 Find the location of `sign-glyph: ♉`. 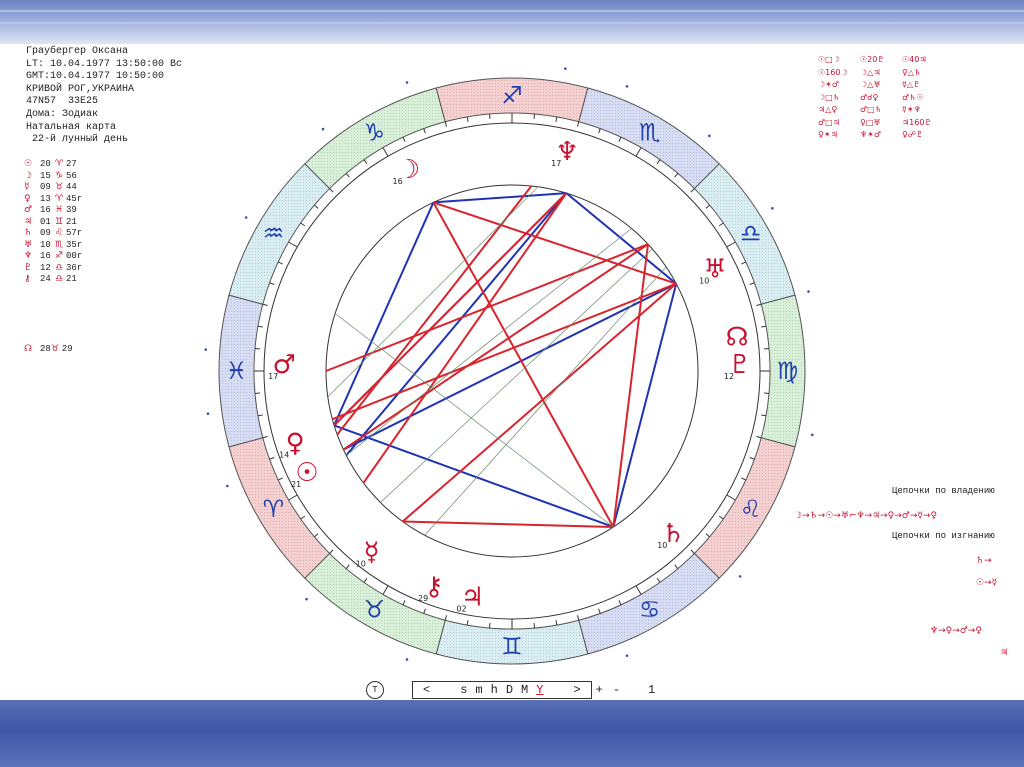

sign-glyph: ♉ is located at coordinates (374, 610).